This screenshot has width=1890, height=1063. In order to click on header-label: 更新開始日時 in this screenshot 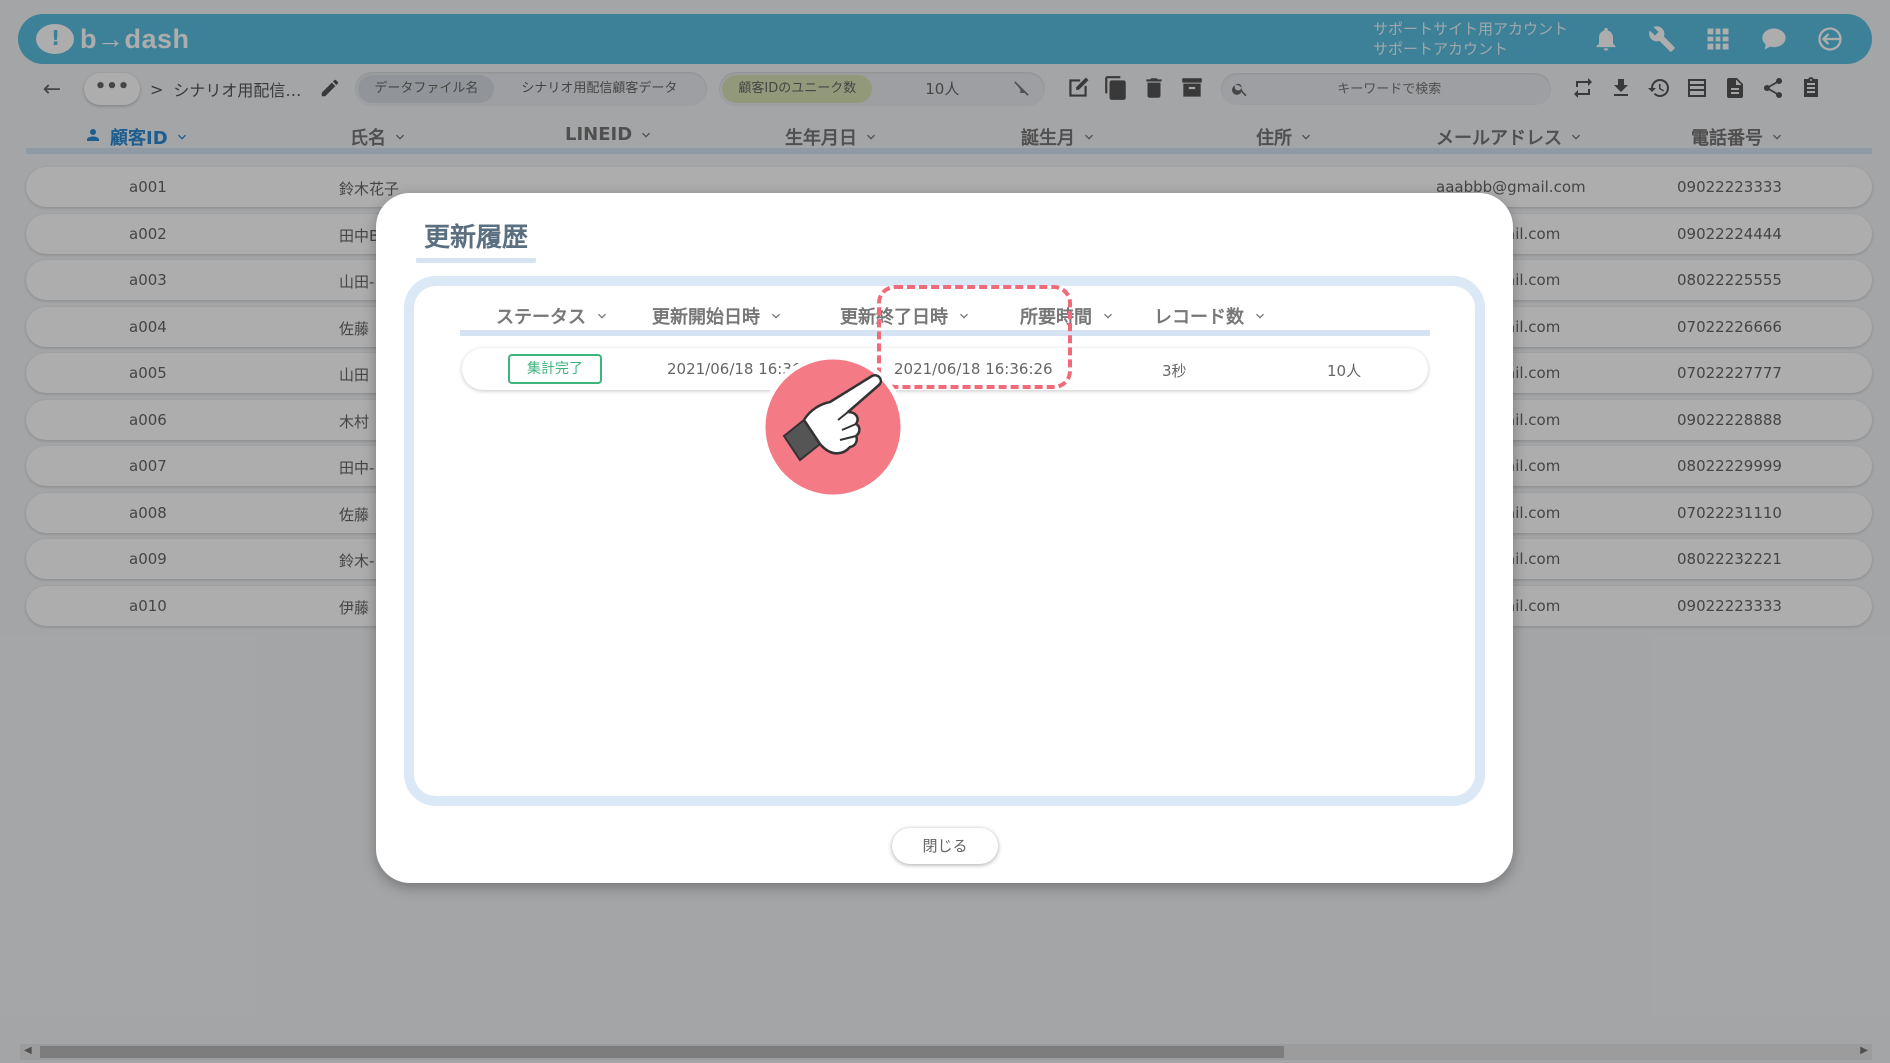, I will do `click(706, 317)`.